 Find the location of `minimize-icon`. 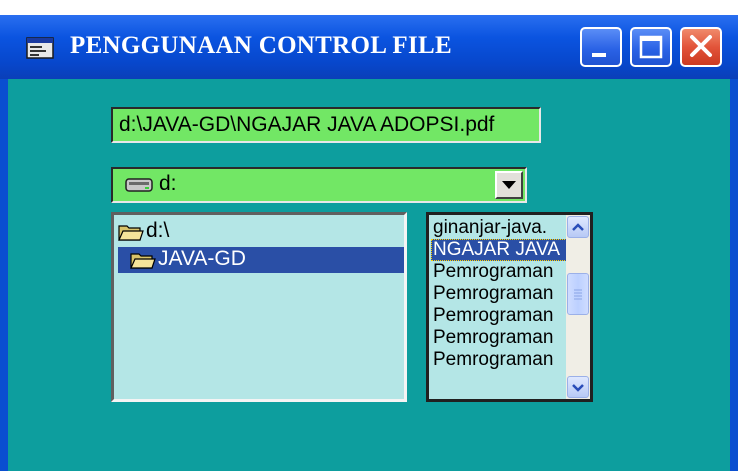

minimize-icon is located at coordinates (599, 55).